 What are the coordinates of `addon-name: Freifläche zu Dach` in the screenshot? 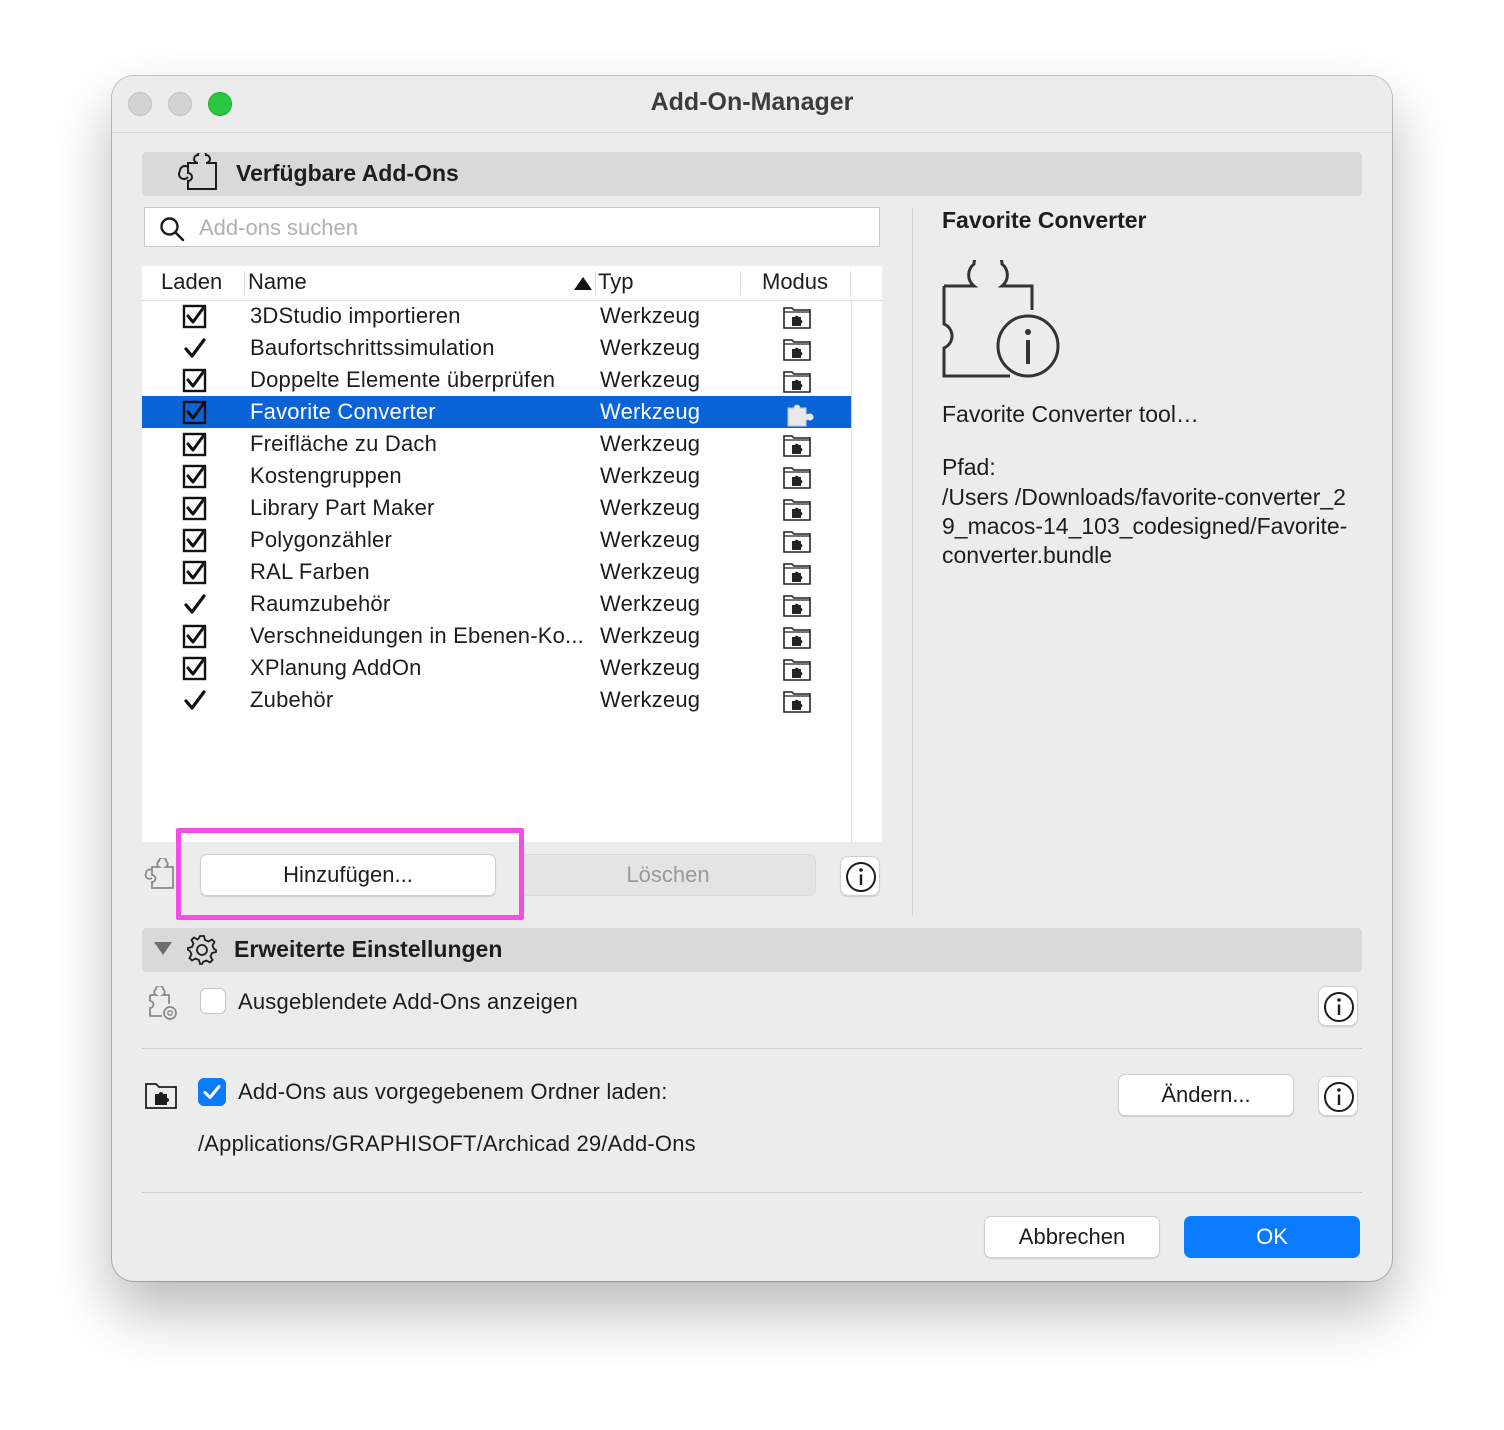 It's located at (344, 443).